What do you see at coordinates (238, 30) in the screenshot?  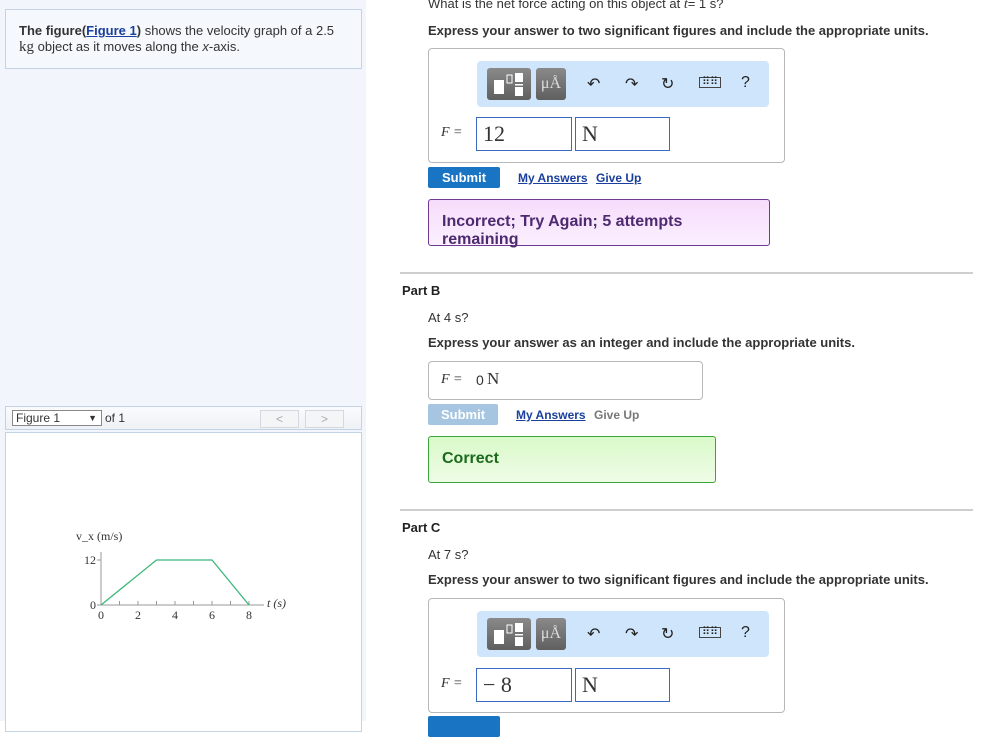 I see `problem-text: shows the velocity graph of a 2.5` at bounding box center [238, 30].